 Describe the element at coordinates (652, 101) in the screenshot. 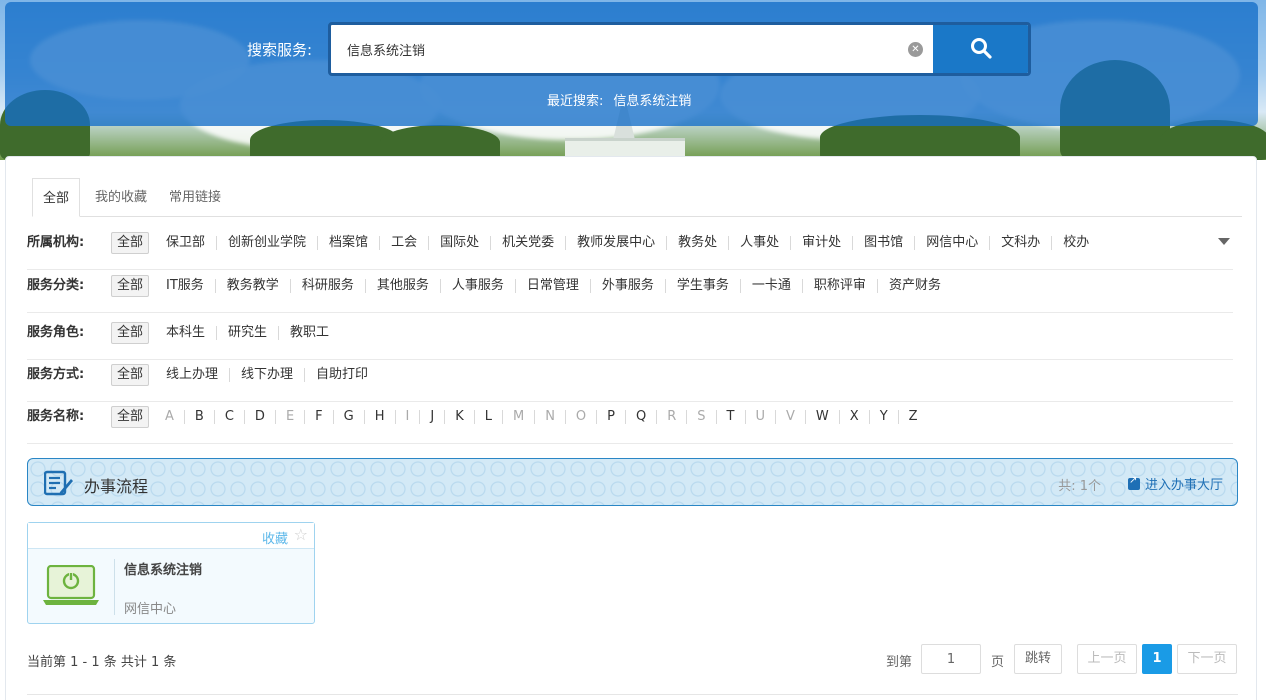

I see `recent-search-item: 信息系统注销` at that location.